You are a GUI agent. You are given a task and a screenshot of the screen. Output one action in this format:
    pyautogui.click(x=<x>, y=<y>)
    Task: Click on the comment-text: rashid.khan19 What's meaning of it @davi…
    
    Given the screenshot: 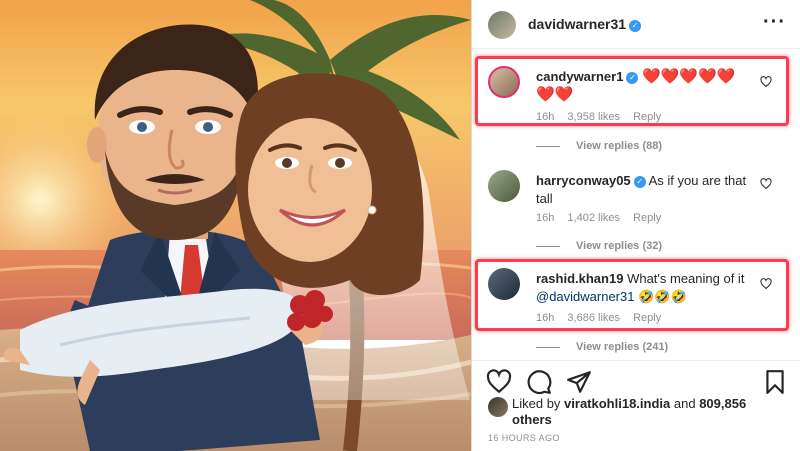 What is the action you would take?
    pyautogui.click(x=645, y=288)
    